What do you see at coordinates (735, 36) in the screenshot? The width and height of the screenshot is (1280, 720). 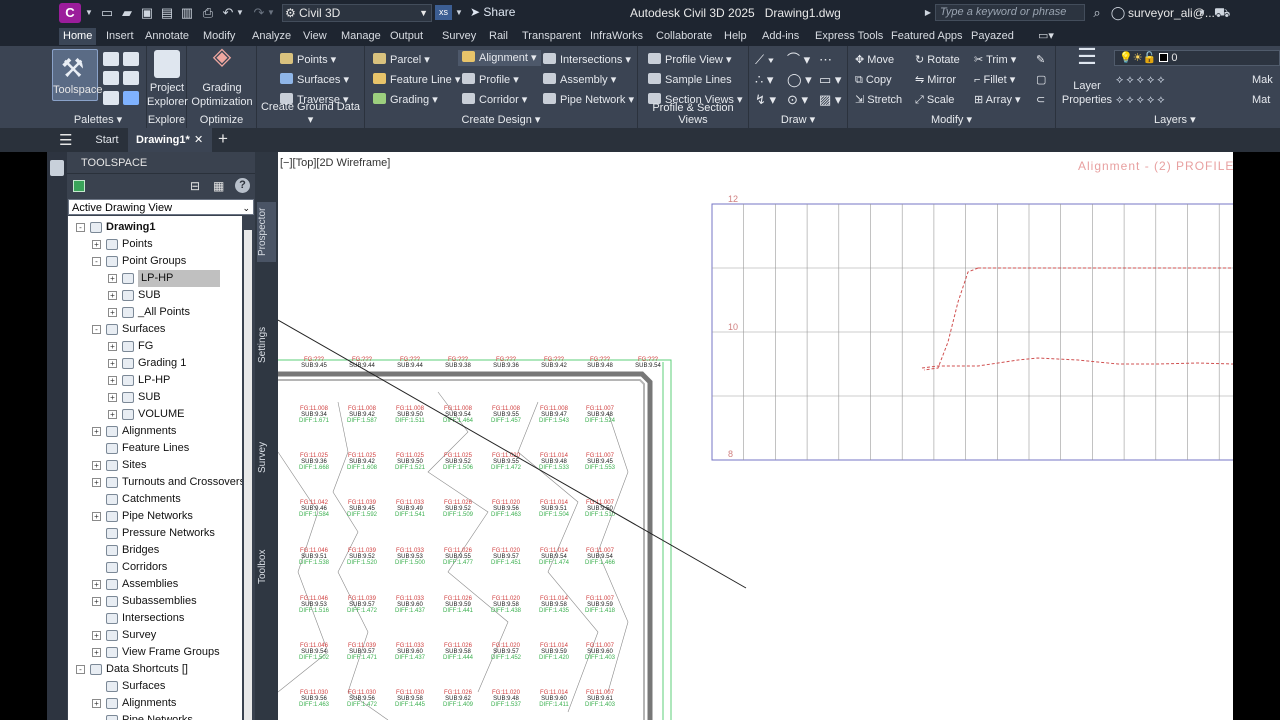 I see `tab-help: Help` at bounding box center [735, 36].